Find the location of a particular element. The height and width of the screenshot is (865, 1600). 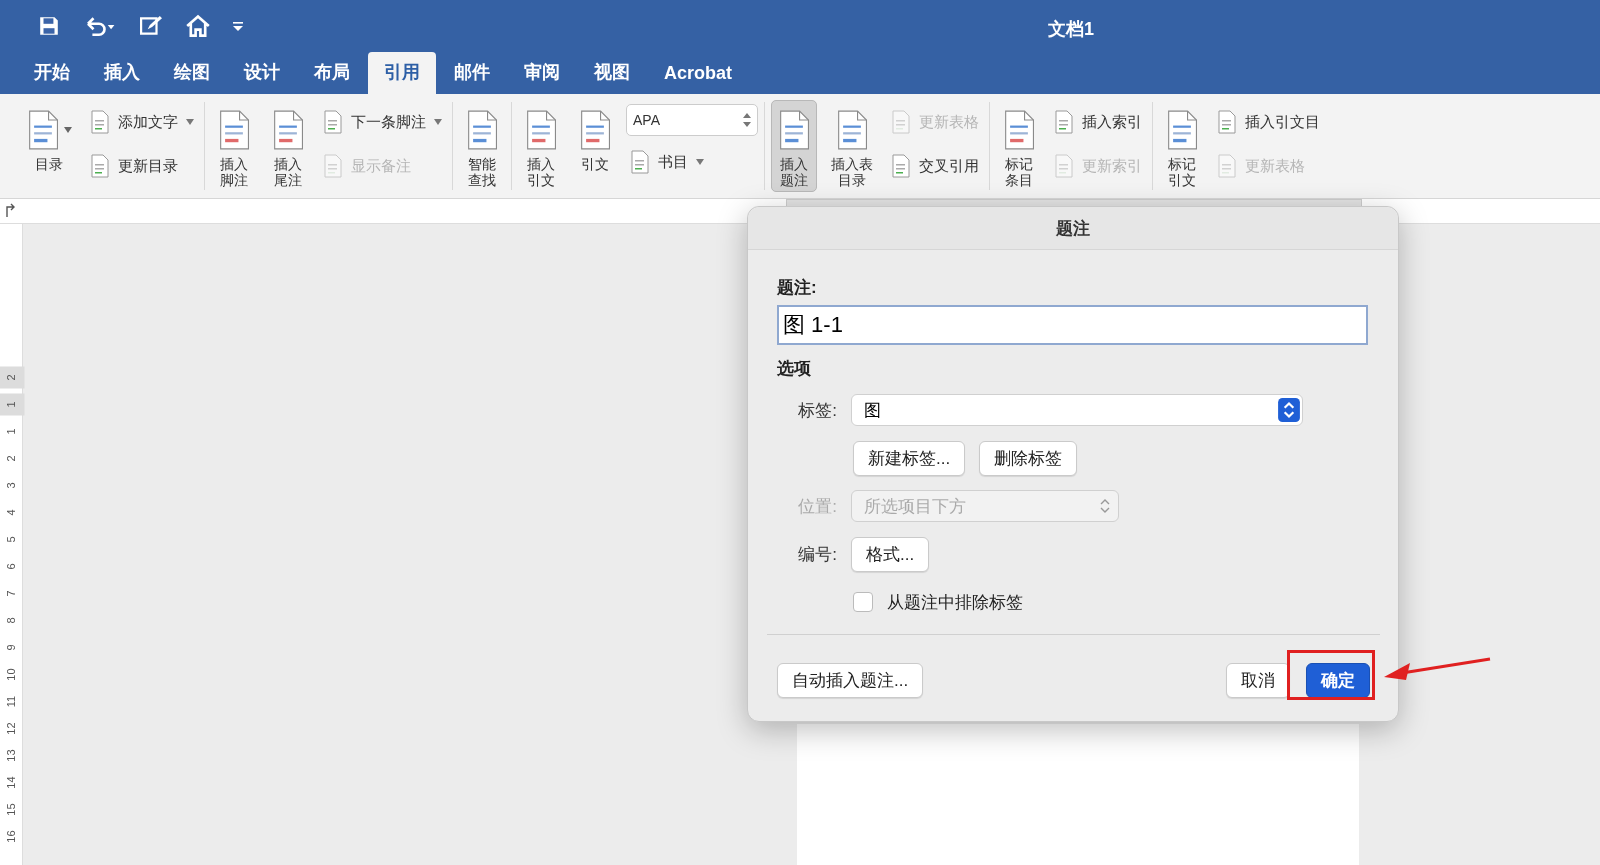

field-label: 位置: is located at coordinates (817, 506).